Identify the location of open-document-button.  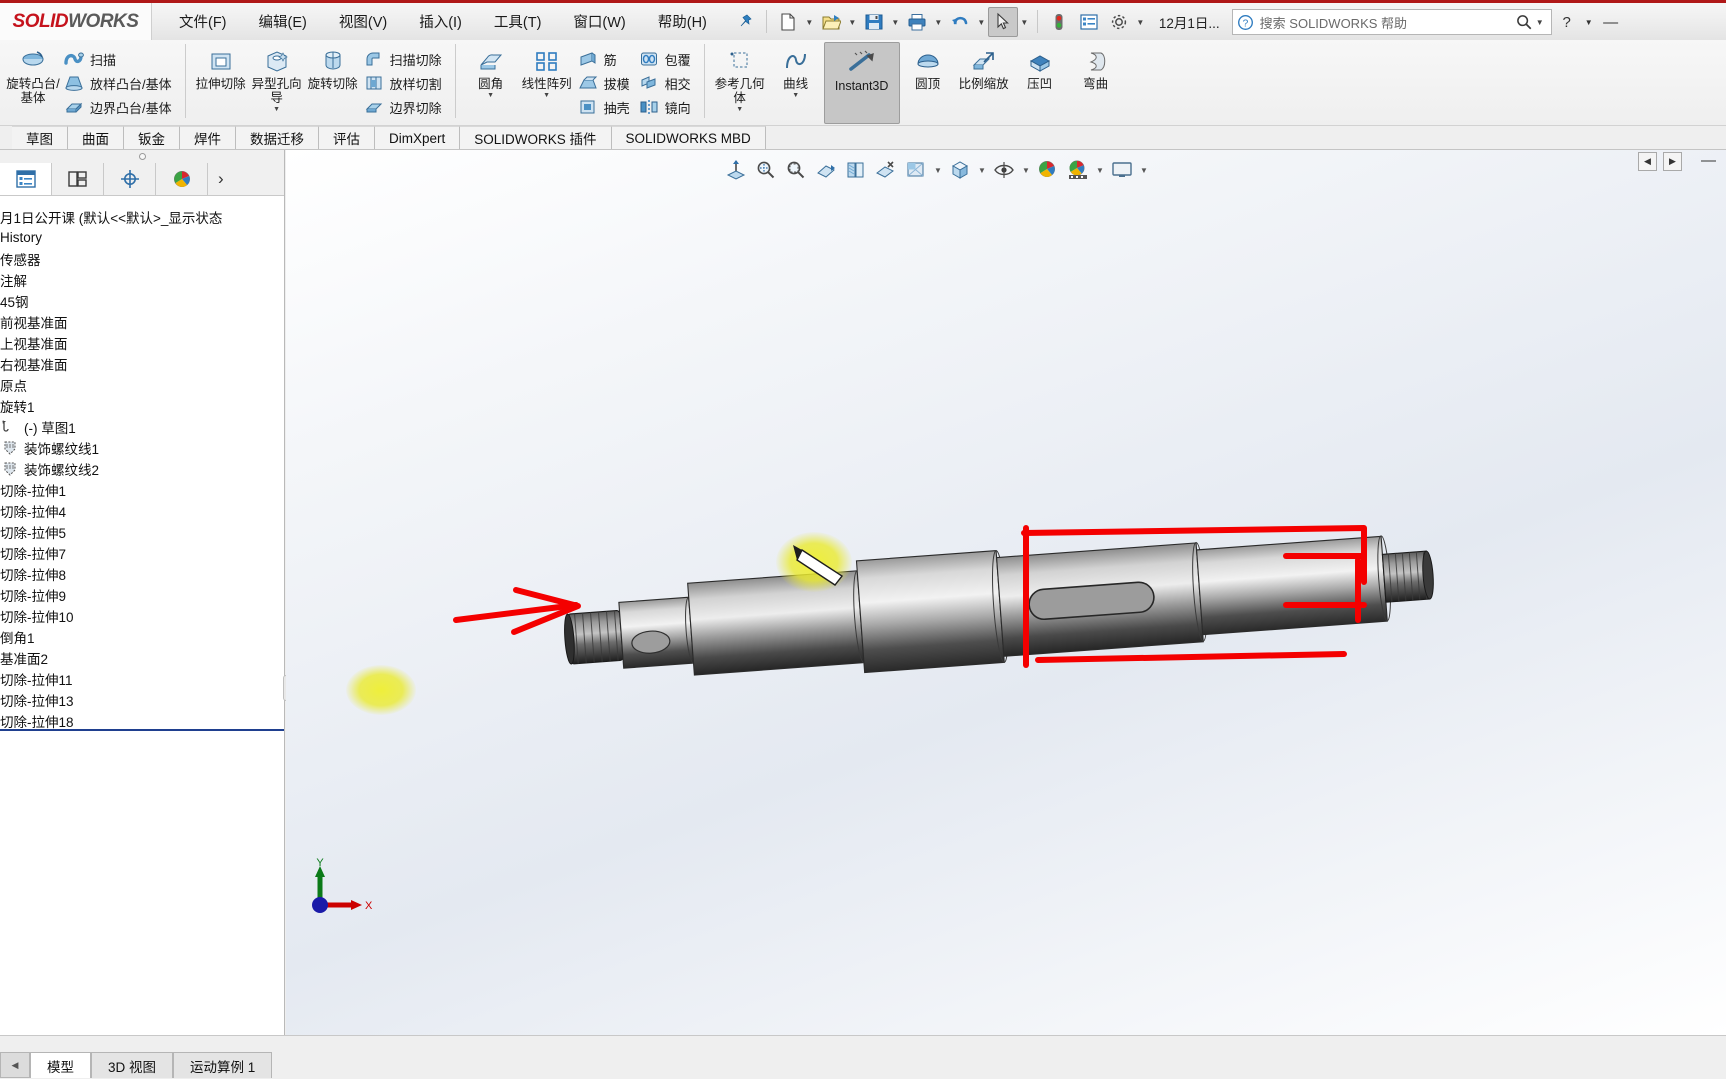
(831, 22).